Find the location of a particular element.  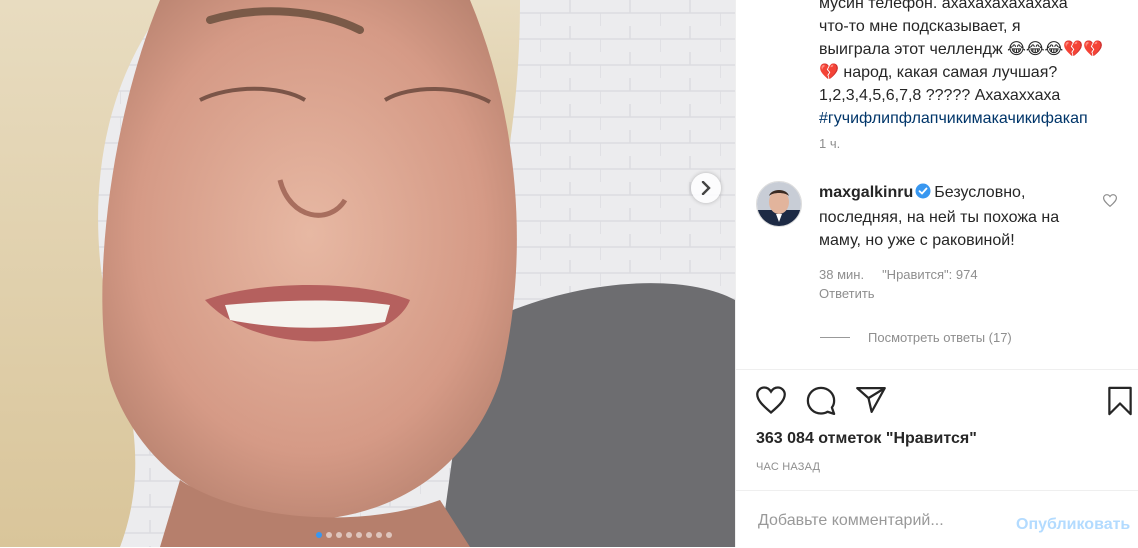

reply-button: Ответить is located at coordinates (847, 293).